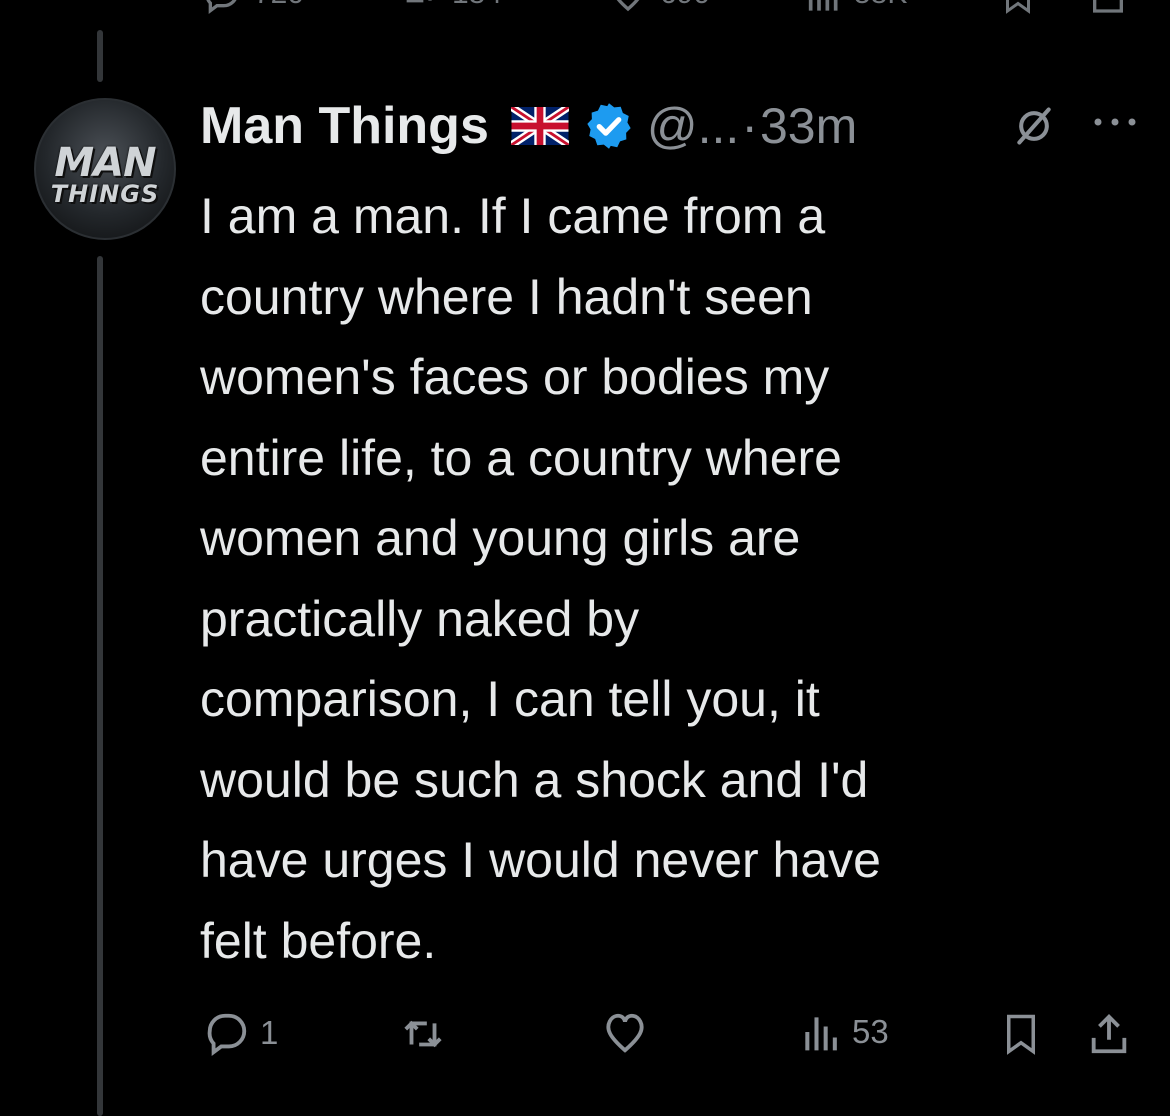 The width and height of the screenshot is (1170, 1116). What do you see at coordinates (500, 538) in the screenshot?
I see `tweet-text-line: women and young girls are` at bounding box center [500, 538].